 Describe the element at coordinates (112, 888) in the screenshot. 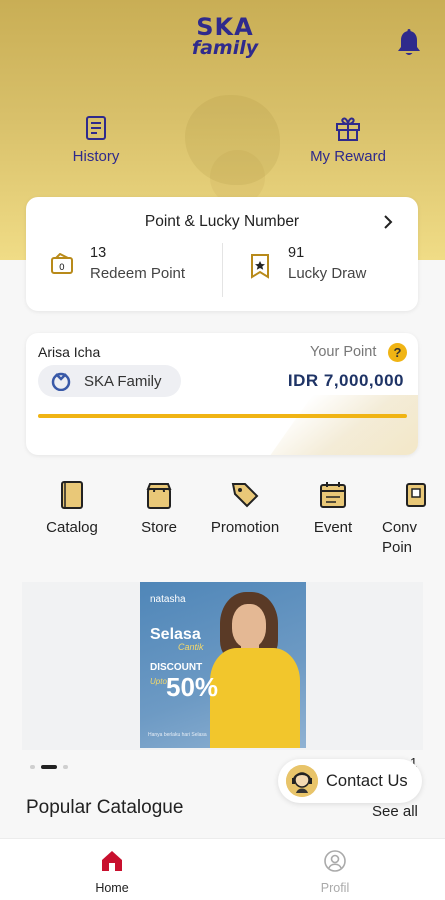

I see `tab-label: Home` at that location.